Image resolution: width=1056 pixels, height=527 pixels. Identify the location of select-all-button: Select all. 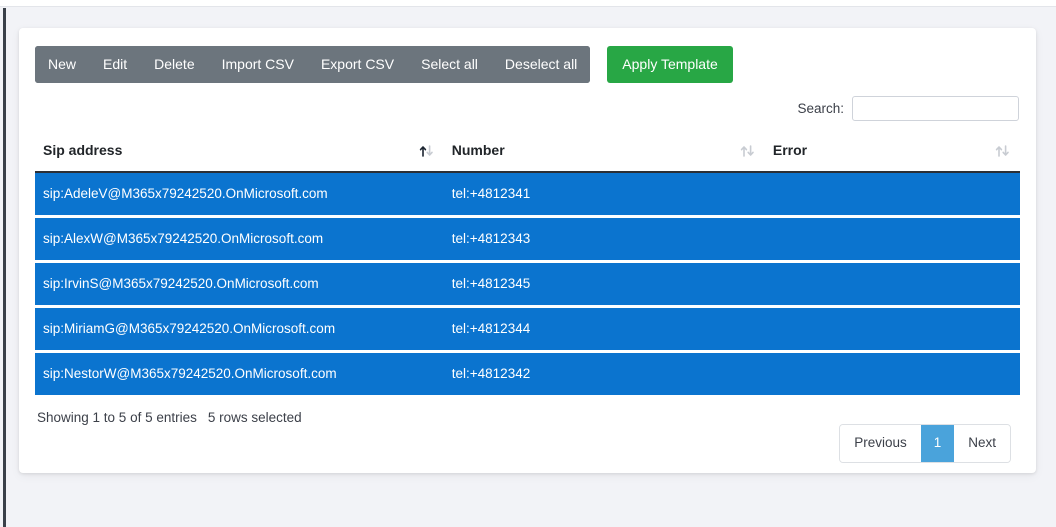
(449, 64).